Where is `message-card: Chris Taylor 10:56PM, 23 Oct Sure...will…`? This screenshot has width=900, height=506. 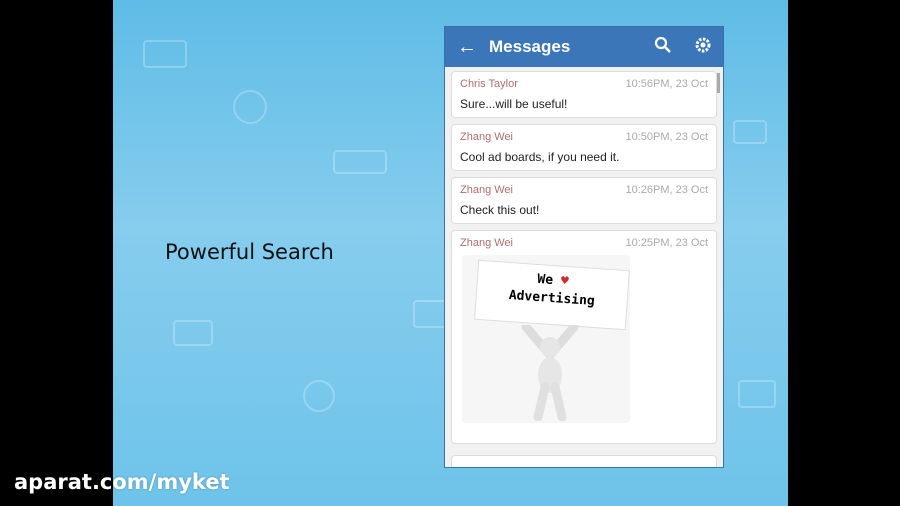
message-card: Chris Taylor 10:56PM, 23 Oct Sure...will… is located at coordinates (584, 94).